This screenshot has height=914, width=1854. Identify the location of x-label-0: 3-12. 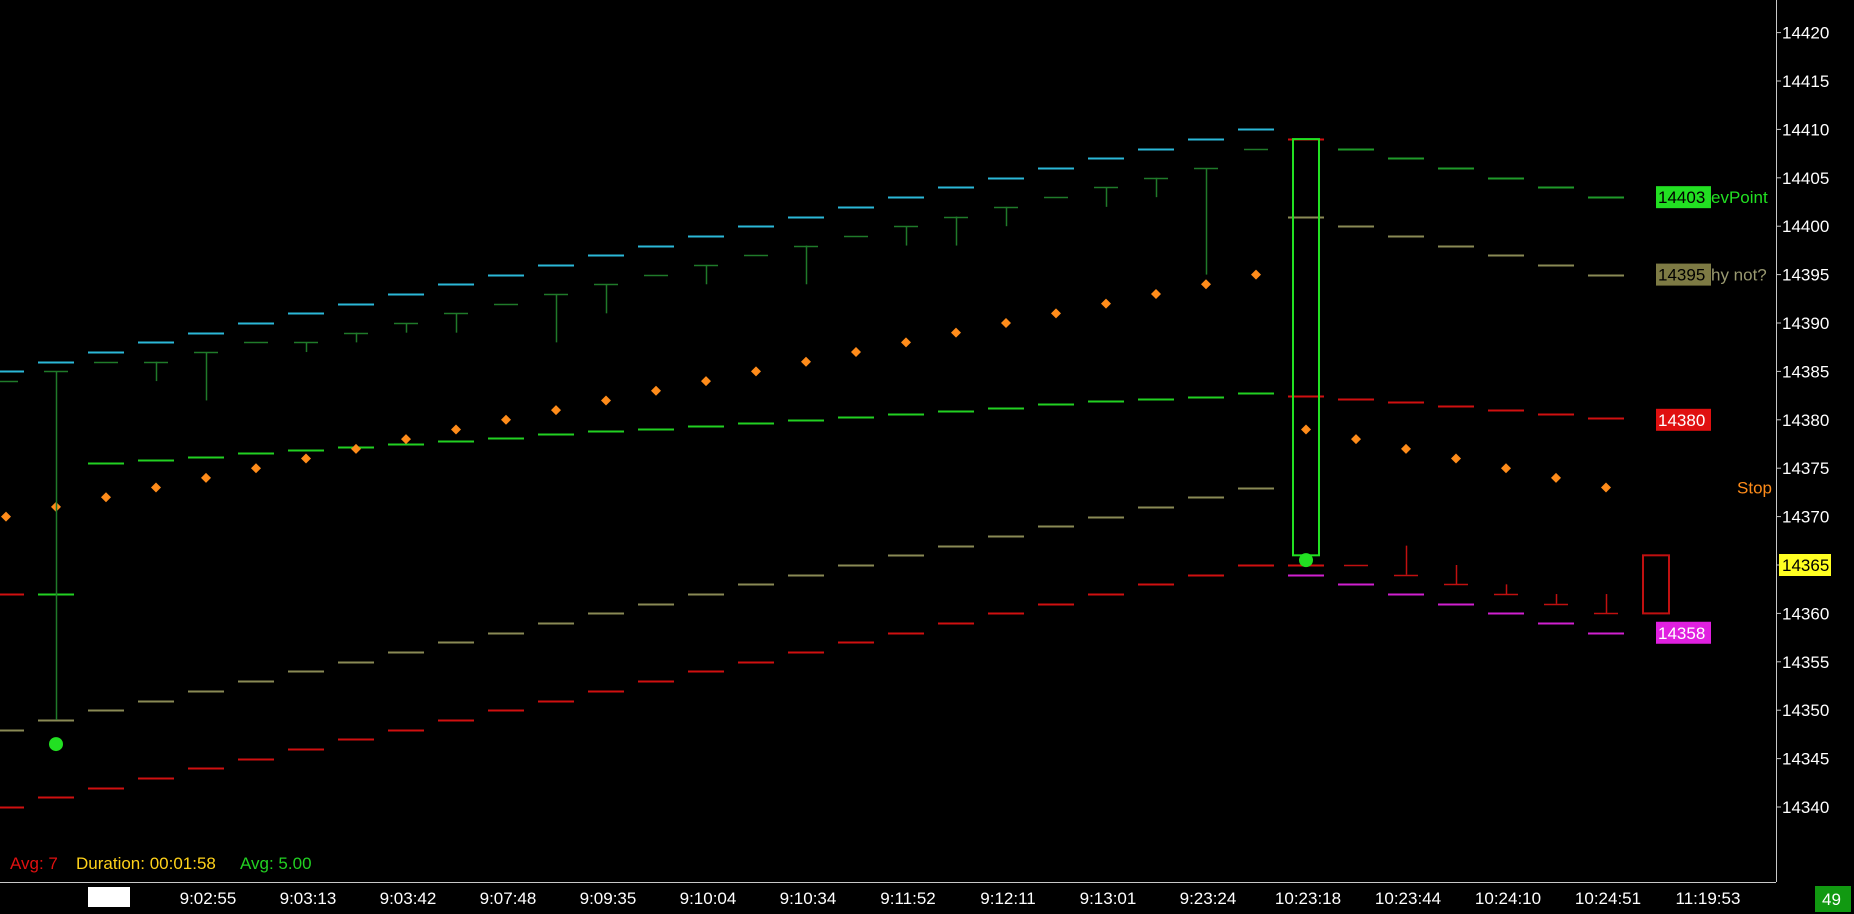
(108, 898).